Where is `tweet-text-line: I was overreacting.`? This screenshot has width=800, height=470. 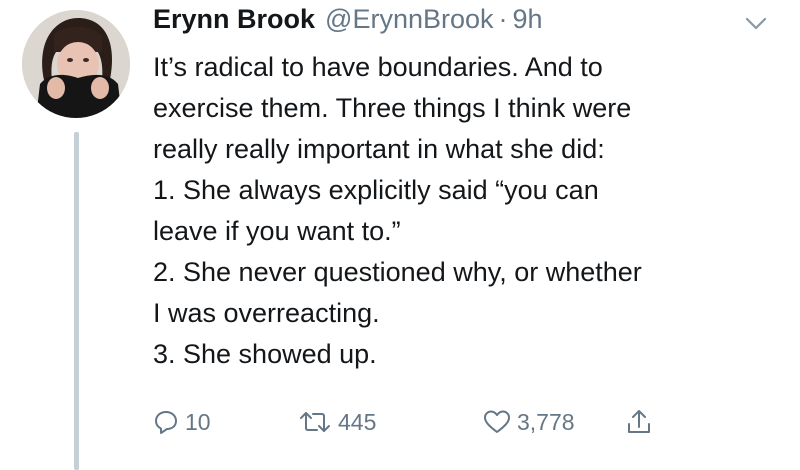
tweet-text-line: I was overreacting. is located at coordinates (266, 313).